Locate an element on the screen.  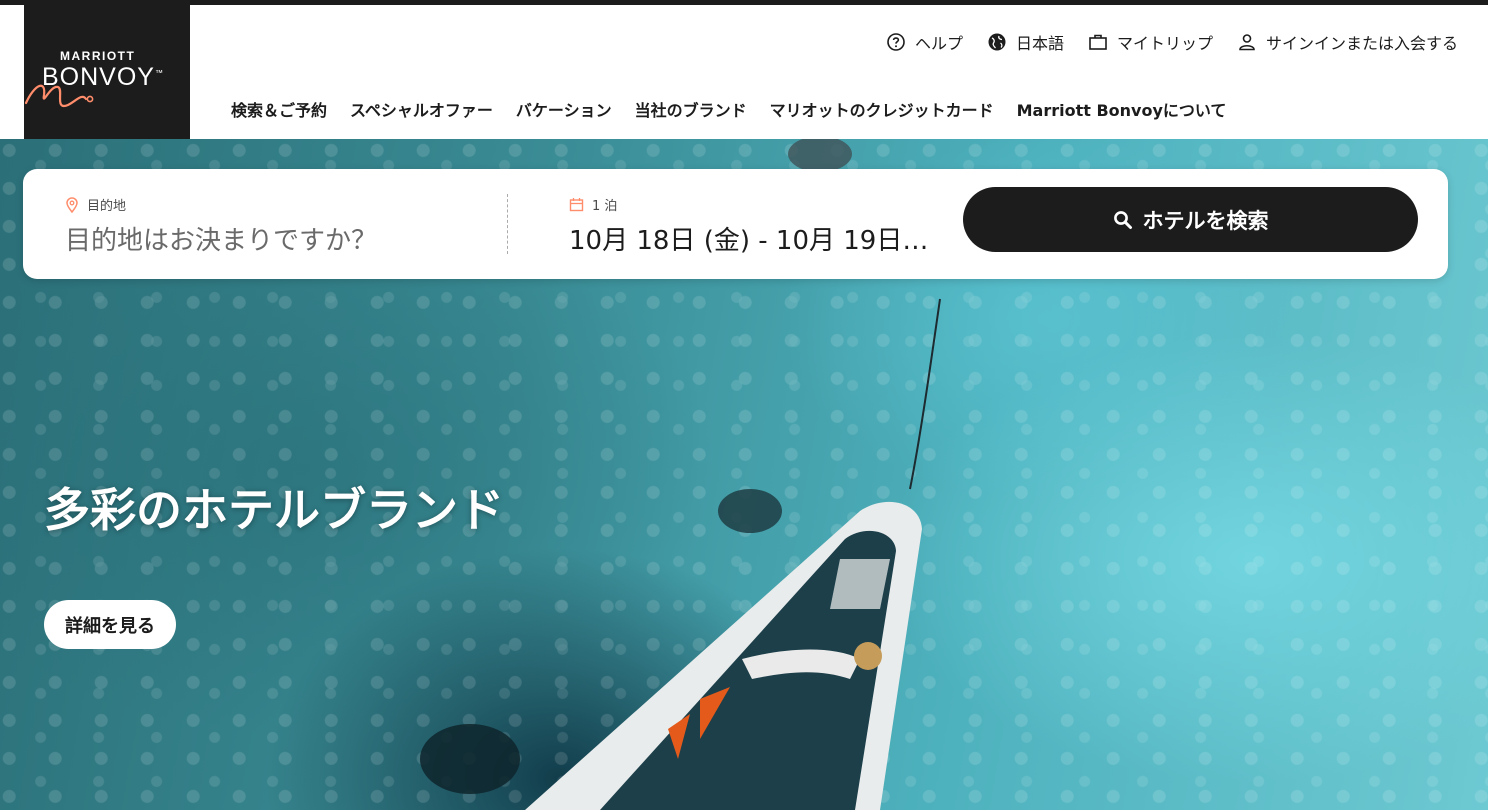
help-link: ヘルプ is located at coordinates (924, 42).